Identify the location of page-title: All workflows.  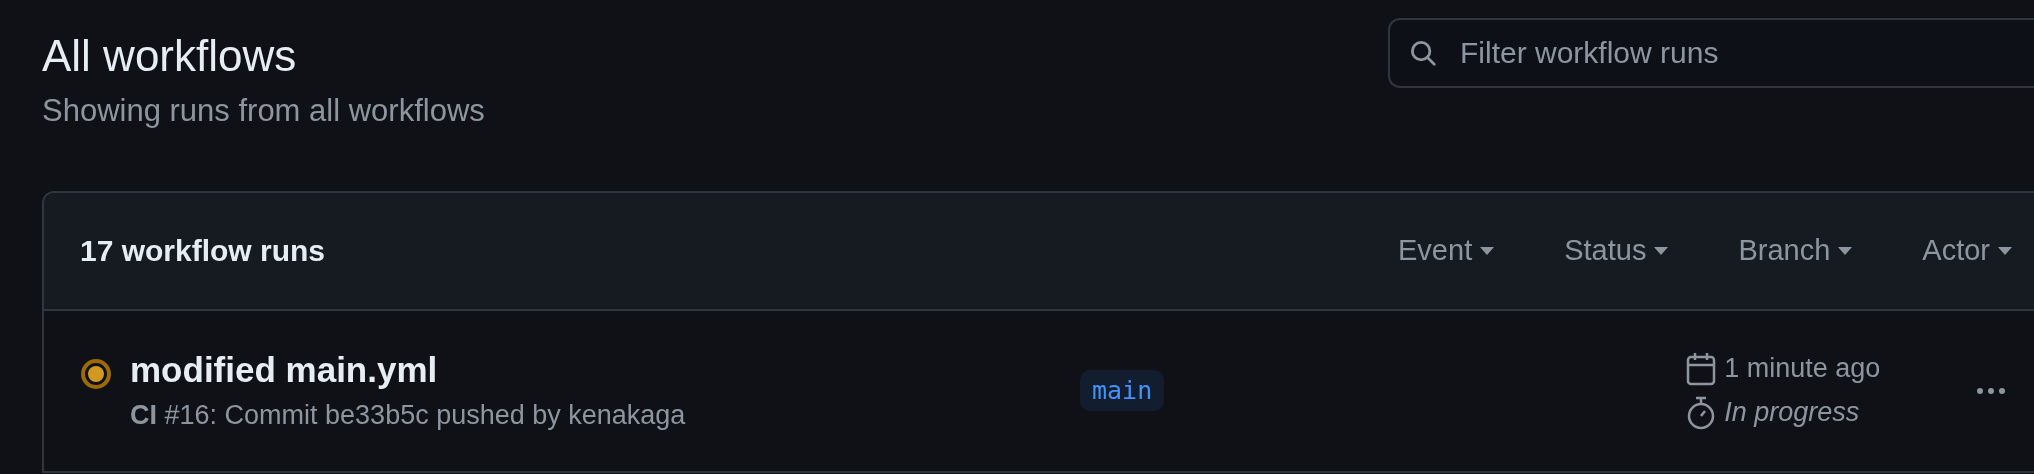
(170, 56).